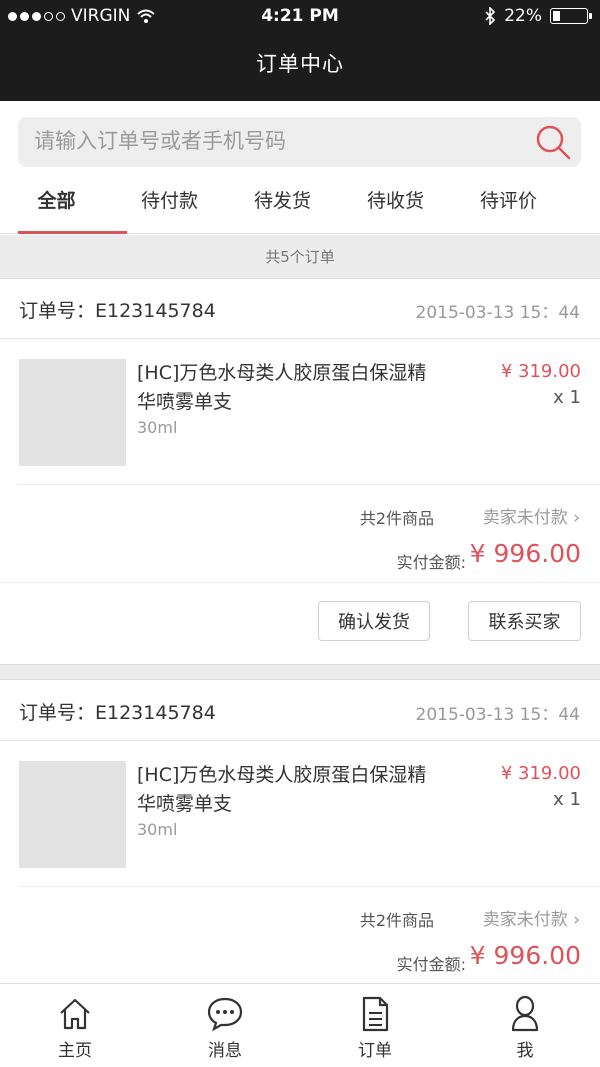  I want to click on nav-messages: 消息, so click(225, 1025).